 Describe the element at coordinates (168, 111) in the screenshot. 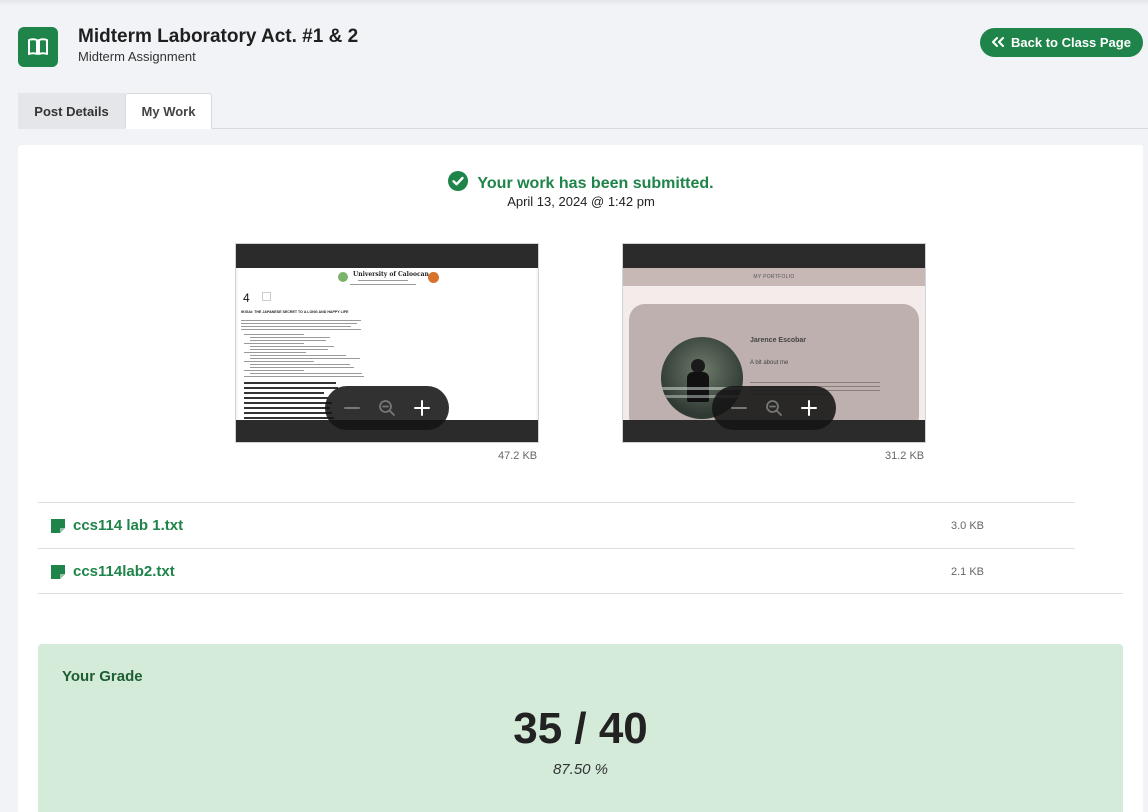

I see `tab-my-work: My Work` at that location.